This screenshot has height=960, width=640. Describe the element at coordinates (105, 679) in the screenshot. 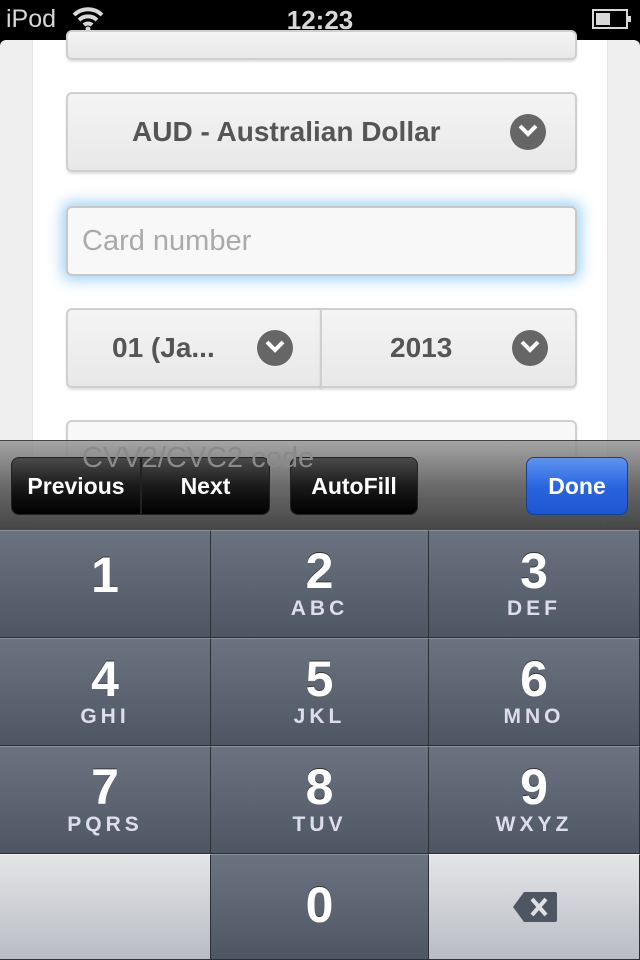

I see `key-digit: 4` at that location.